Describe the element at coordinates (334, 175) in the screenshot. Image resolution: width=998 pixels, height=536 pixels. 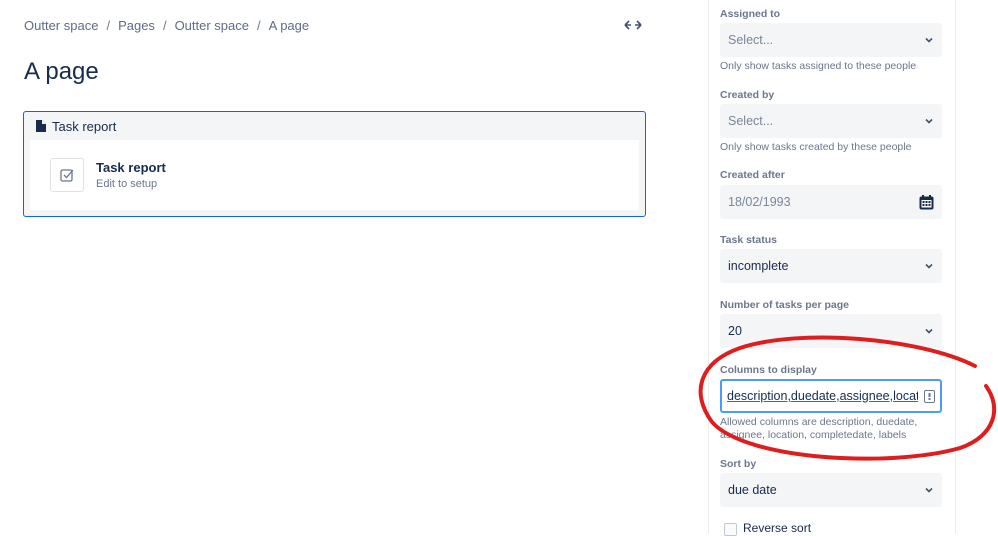
I see `macro-body: Task report Edit to setup` at that location.